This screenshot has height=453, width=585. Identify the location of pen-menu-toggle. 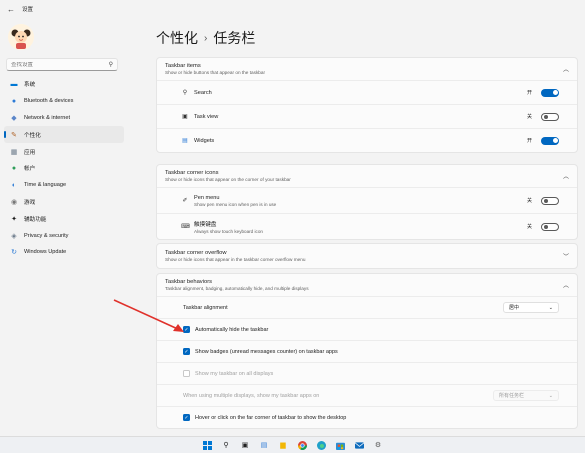
(550, 200).